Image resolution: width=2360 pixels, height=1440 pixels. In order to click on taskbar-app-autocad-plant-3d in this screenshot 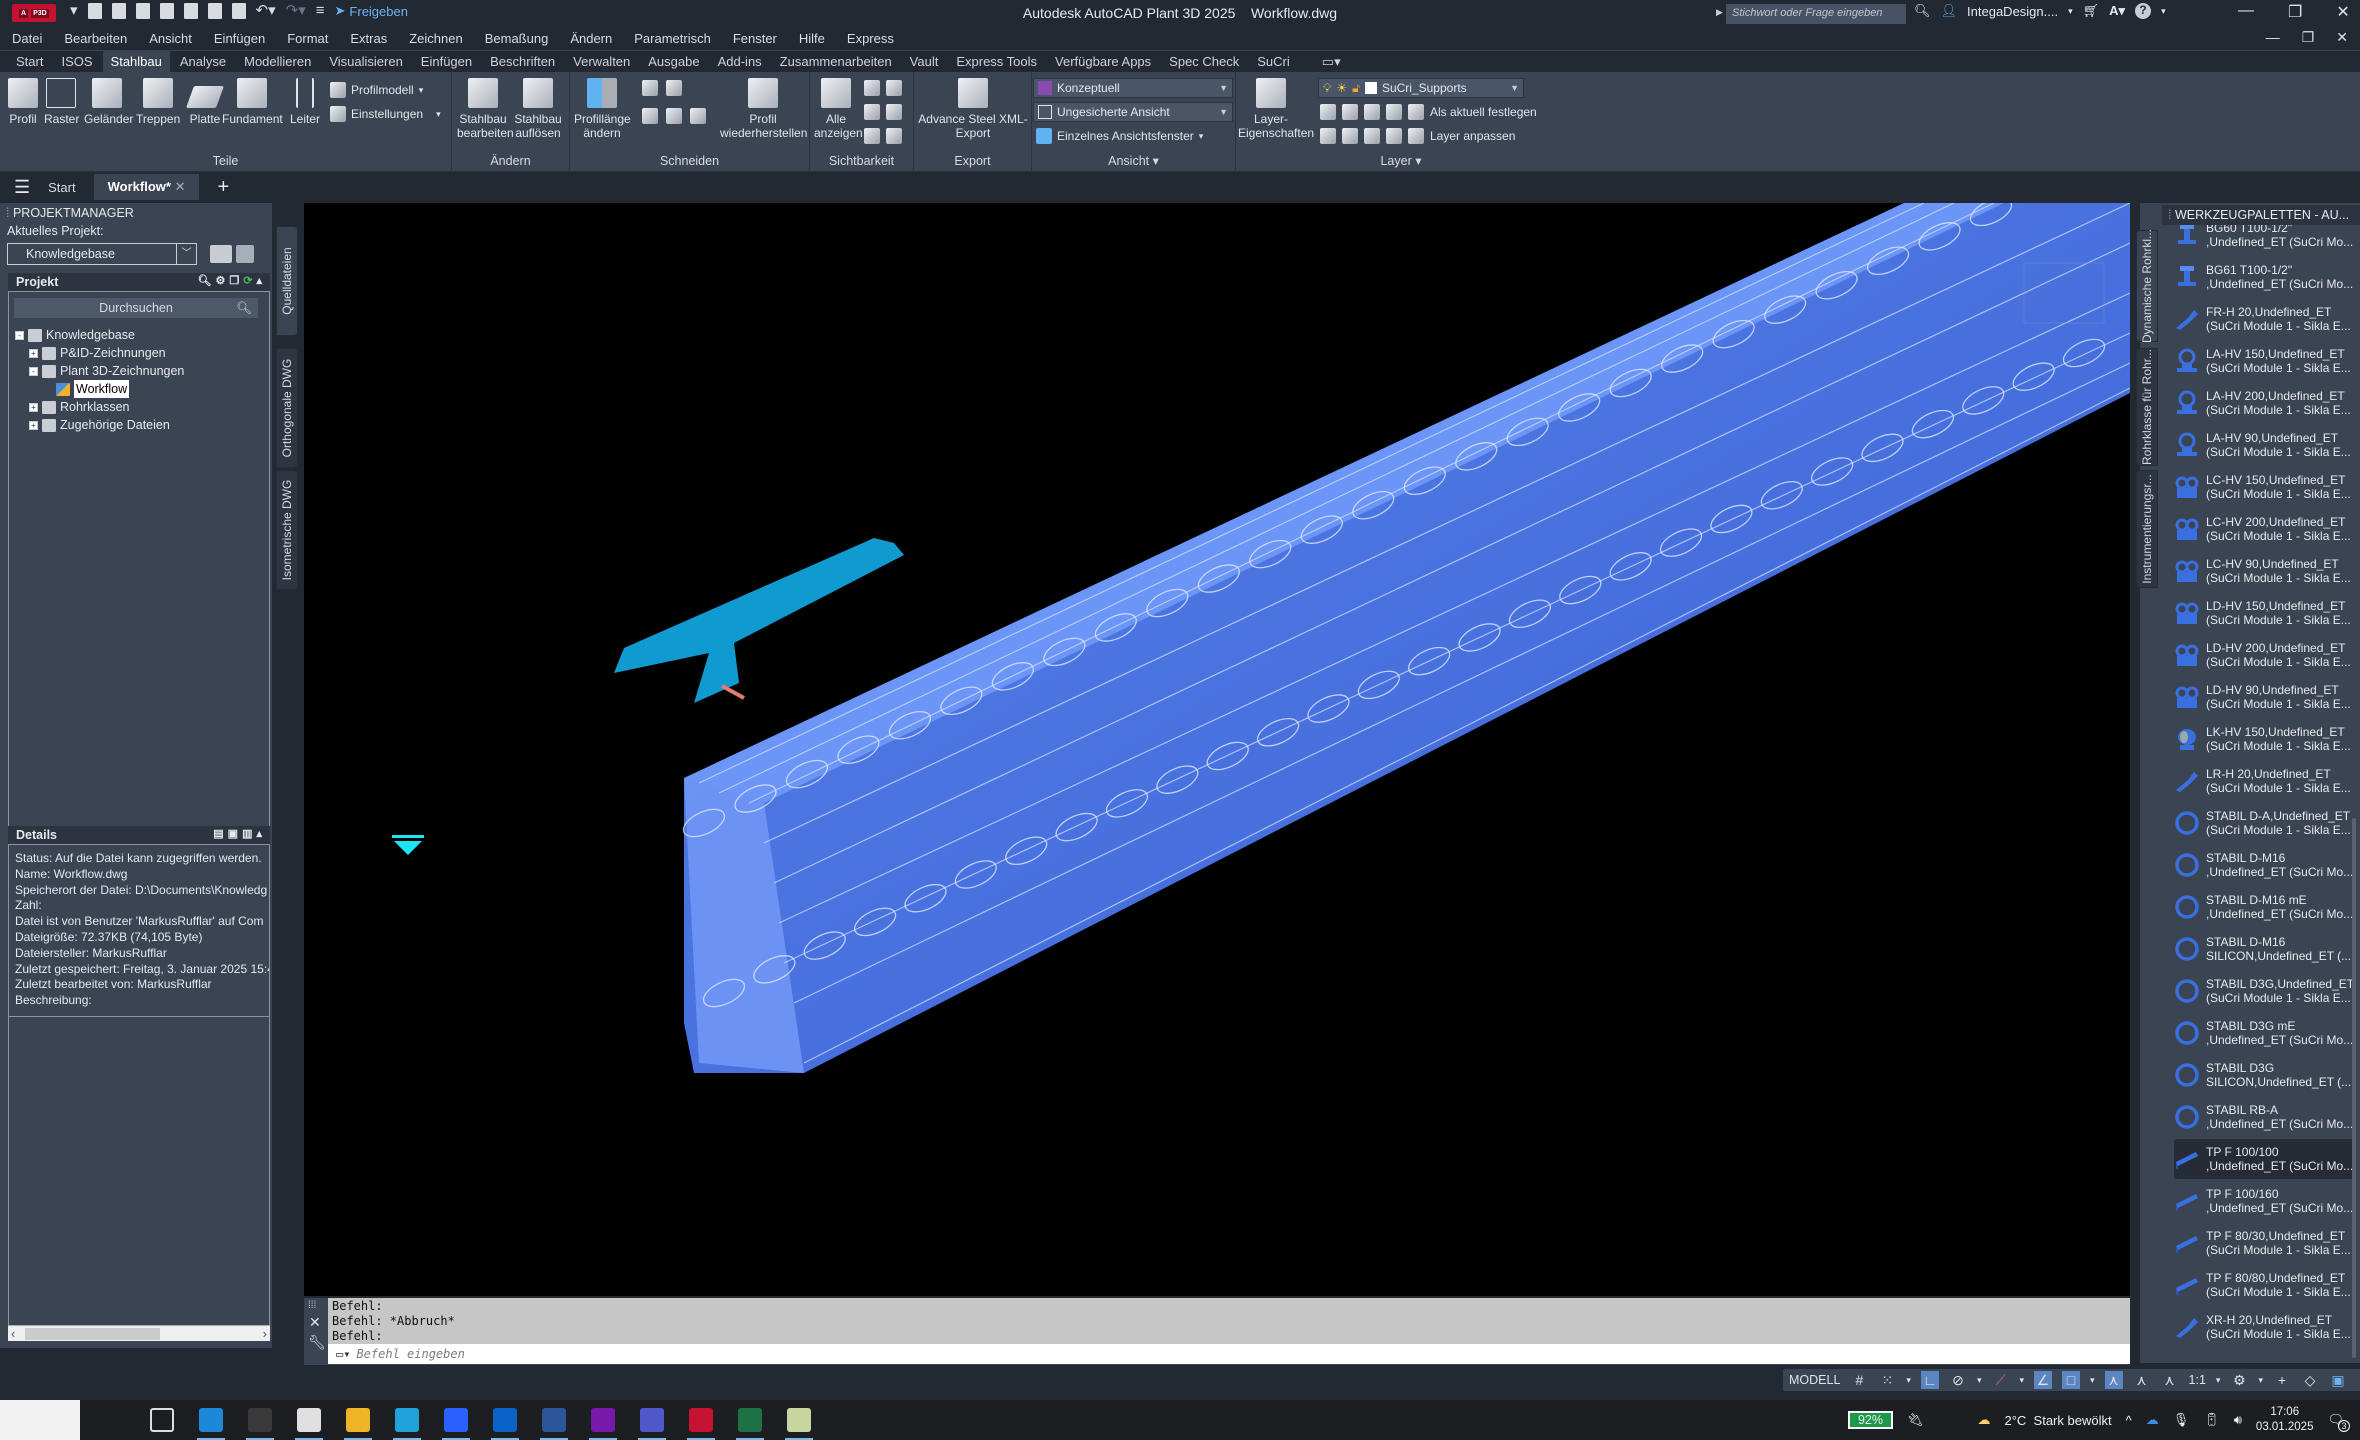, I will do `click(701, 1424)`.